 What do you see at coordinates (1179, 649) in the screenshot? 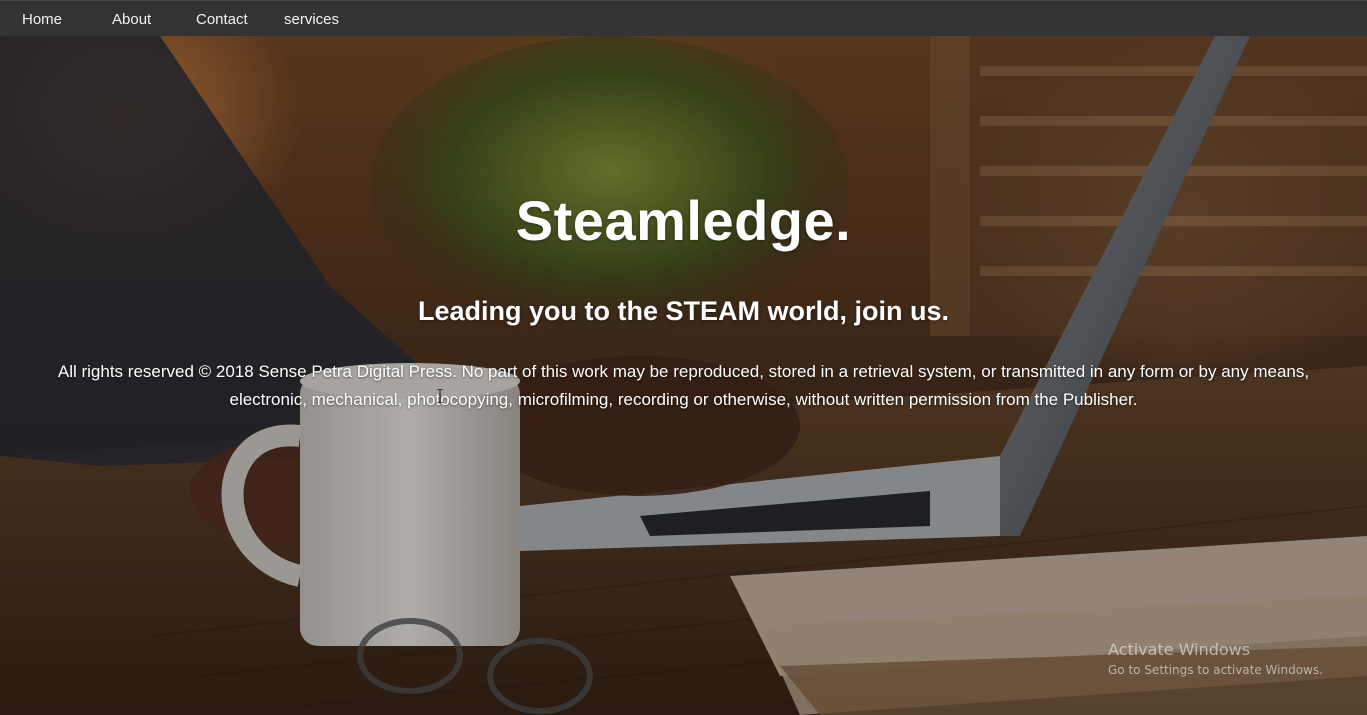
I see `watermark-title: Activate Windows` at bounding box center [1179, 649].